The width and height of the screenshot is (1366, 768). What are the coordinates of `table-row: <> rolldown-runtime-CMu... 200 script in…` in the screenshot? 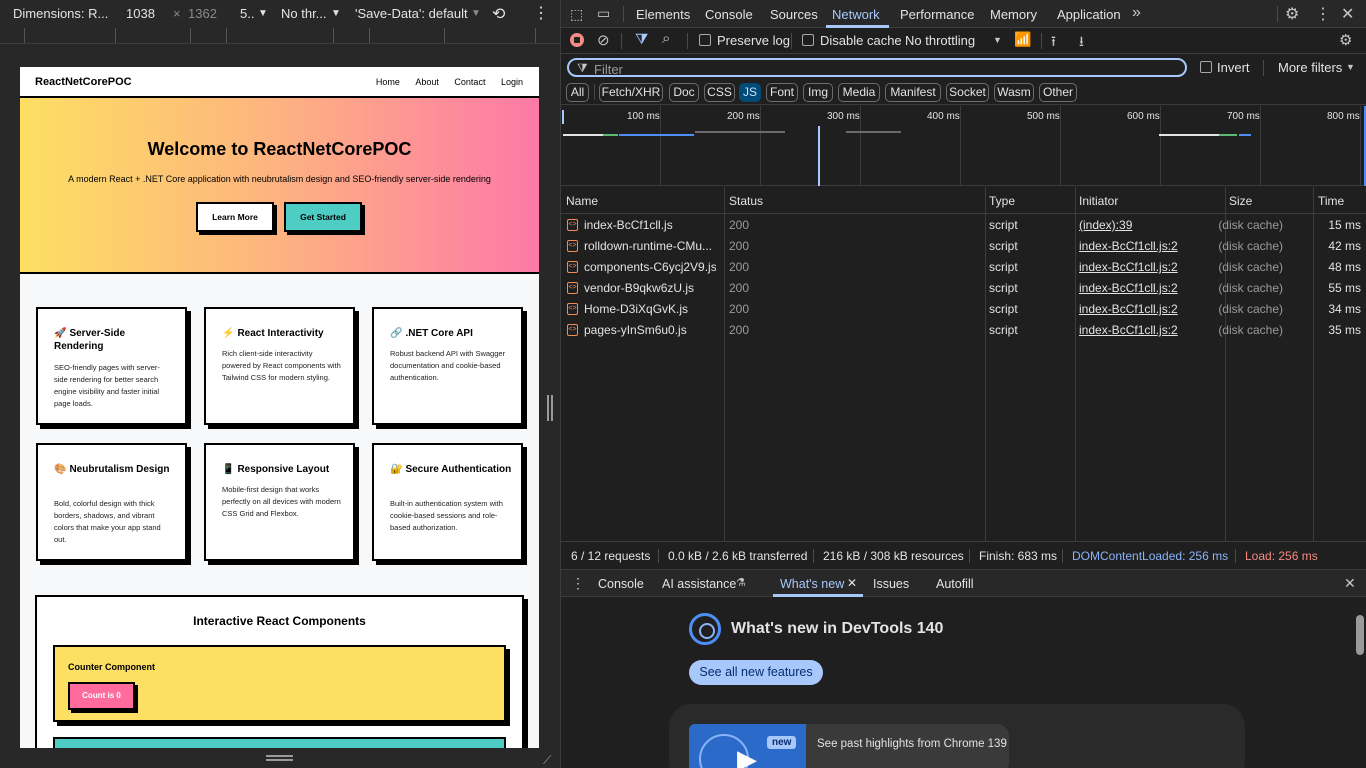 It's located at (963, 246).